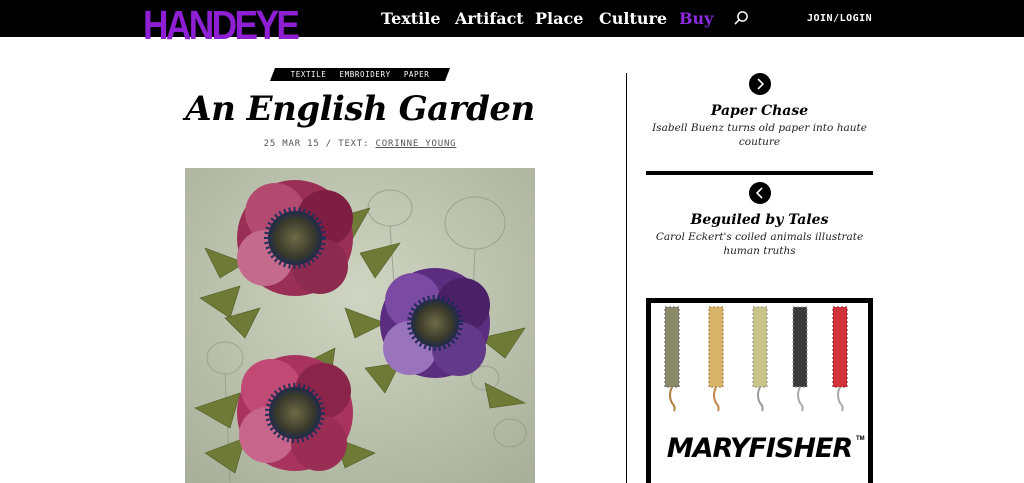 The height and width of the screenshot is (483, 1024). Describe the element at coordinates (759, 111) in the screenshot. I see `next-article-title: Paper Chase` at that location.